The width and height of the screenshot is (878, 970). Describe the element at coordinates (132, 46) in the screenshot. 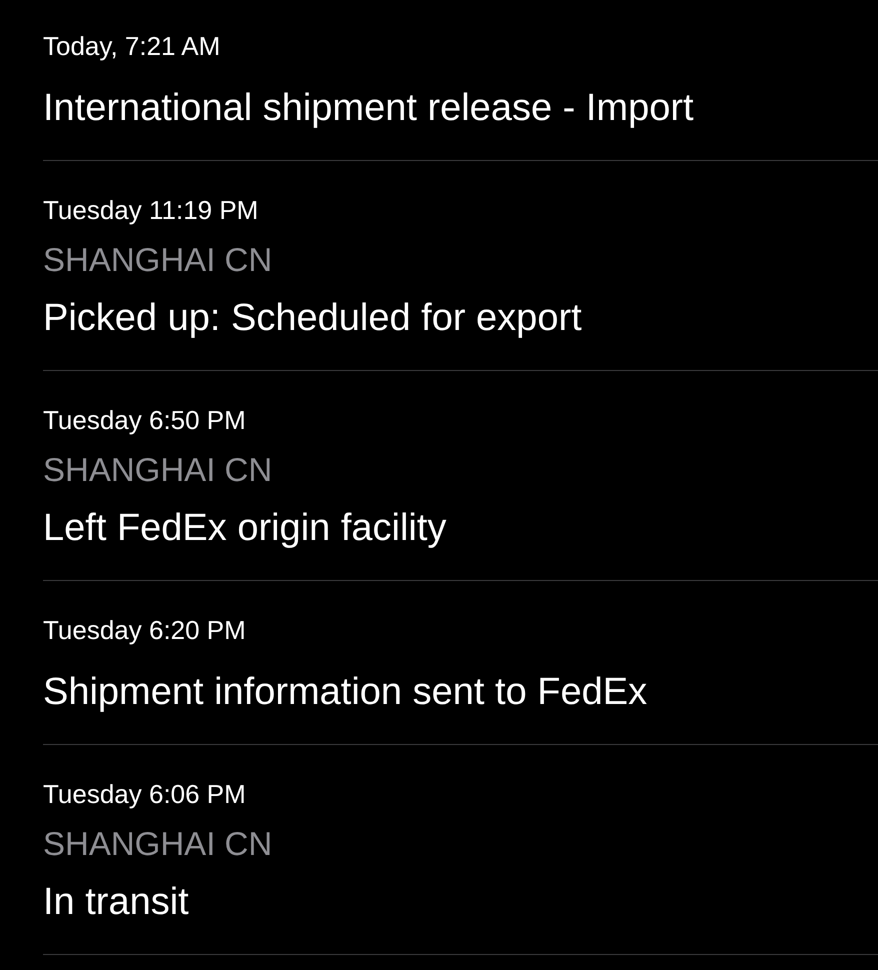

I see `event-time: Today, 7:21 AM` at that location.